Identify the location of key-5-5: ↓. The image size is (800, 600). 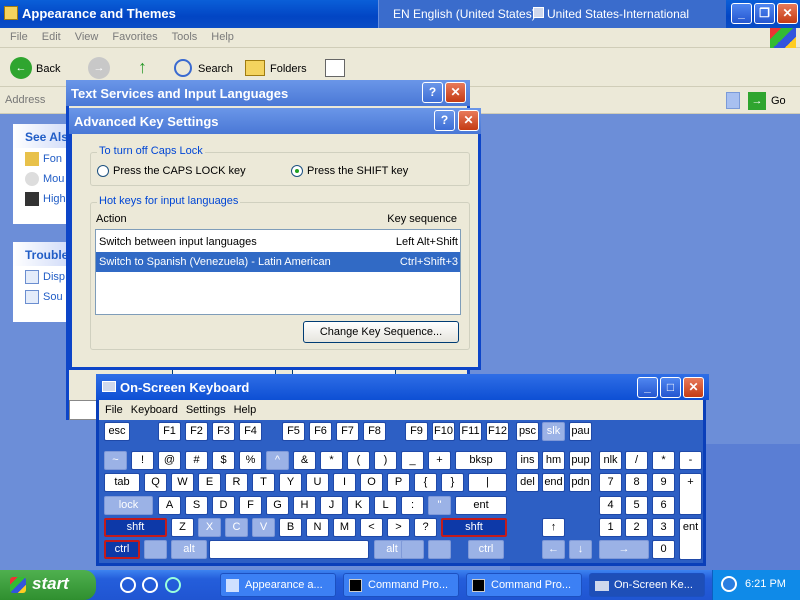
(580, 549).